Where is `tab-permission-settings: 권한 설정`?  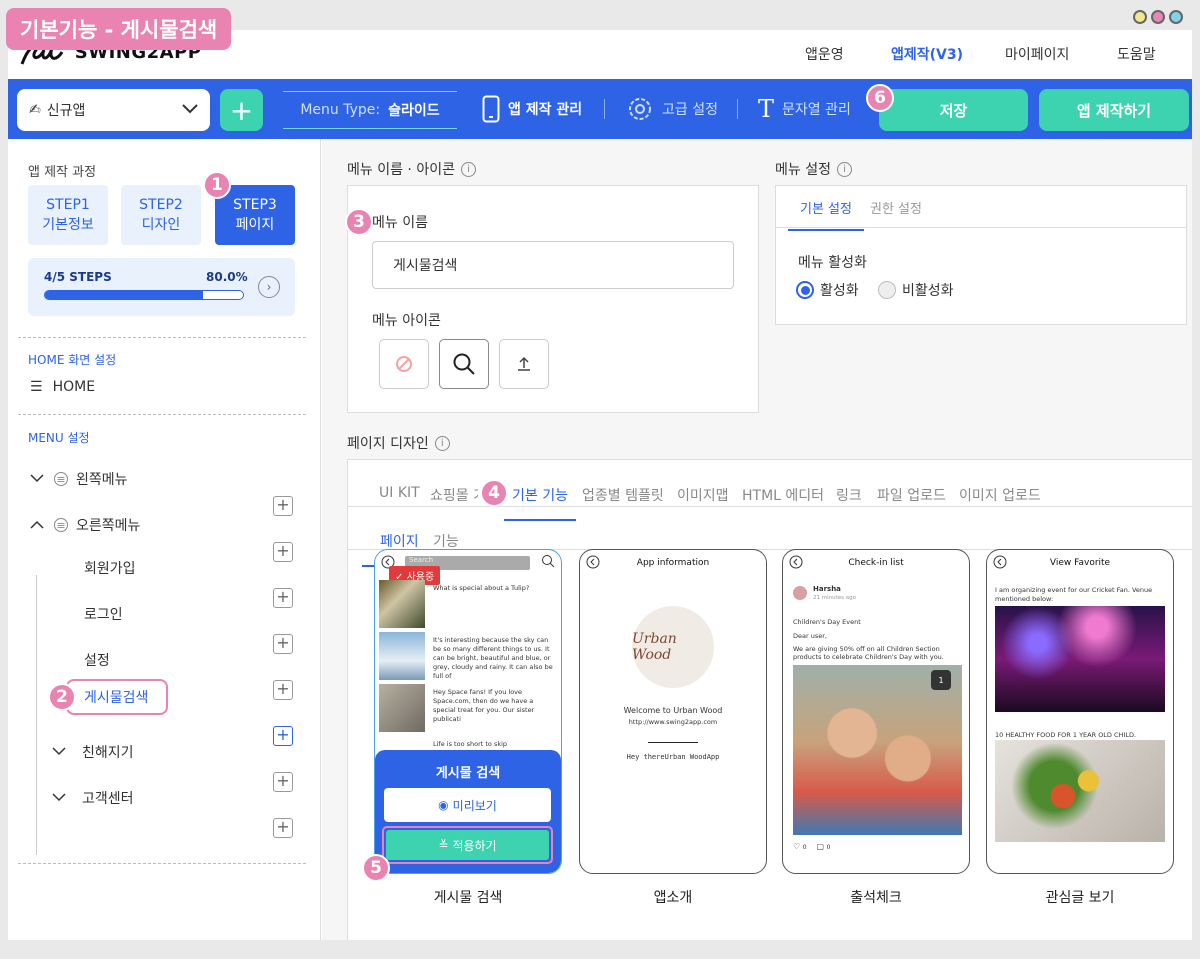 tab-permission-settings: 권한 설정 is located at coordinates (896, 207).